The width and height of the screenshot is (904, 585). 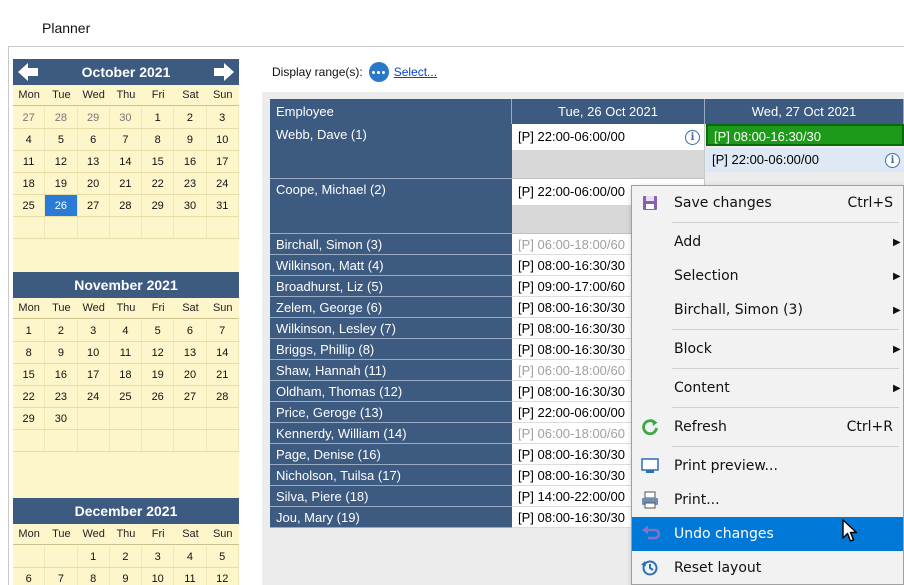 What do you see at coordinates (391, 349) in the screenshot?
I see `employee-row-header: Briggs, Phillip (8)` at bounding box center [391, 349].